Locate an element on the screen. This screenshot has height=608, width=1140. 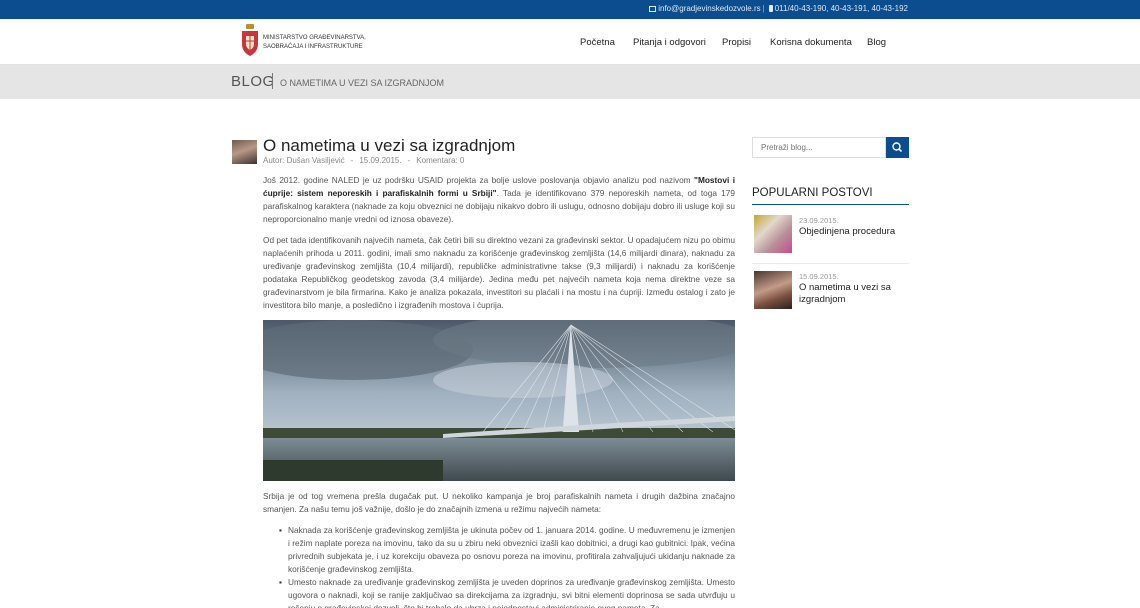
search-button is located at coordinates (897, 147).